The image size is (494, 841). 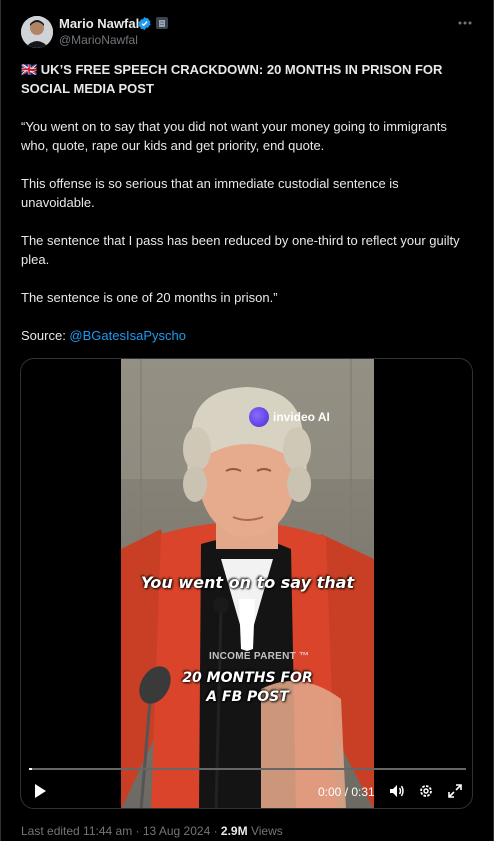 What do you see at coordinates (37, 32) in the screenshot?
I see `avatar` at bounding box center [37, 32].